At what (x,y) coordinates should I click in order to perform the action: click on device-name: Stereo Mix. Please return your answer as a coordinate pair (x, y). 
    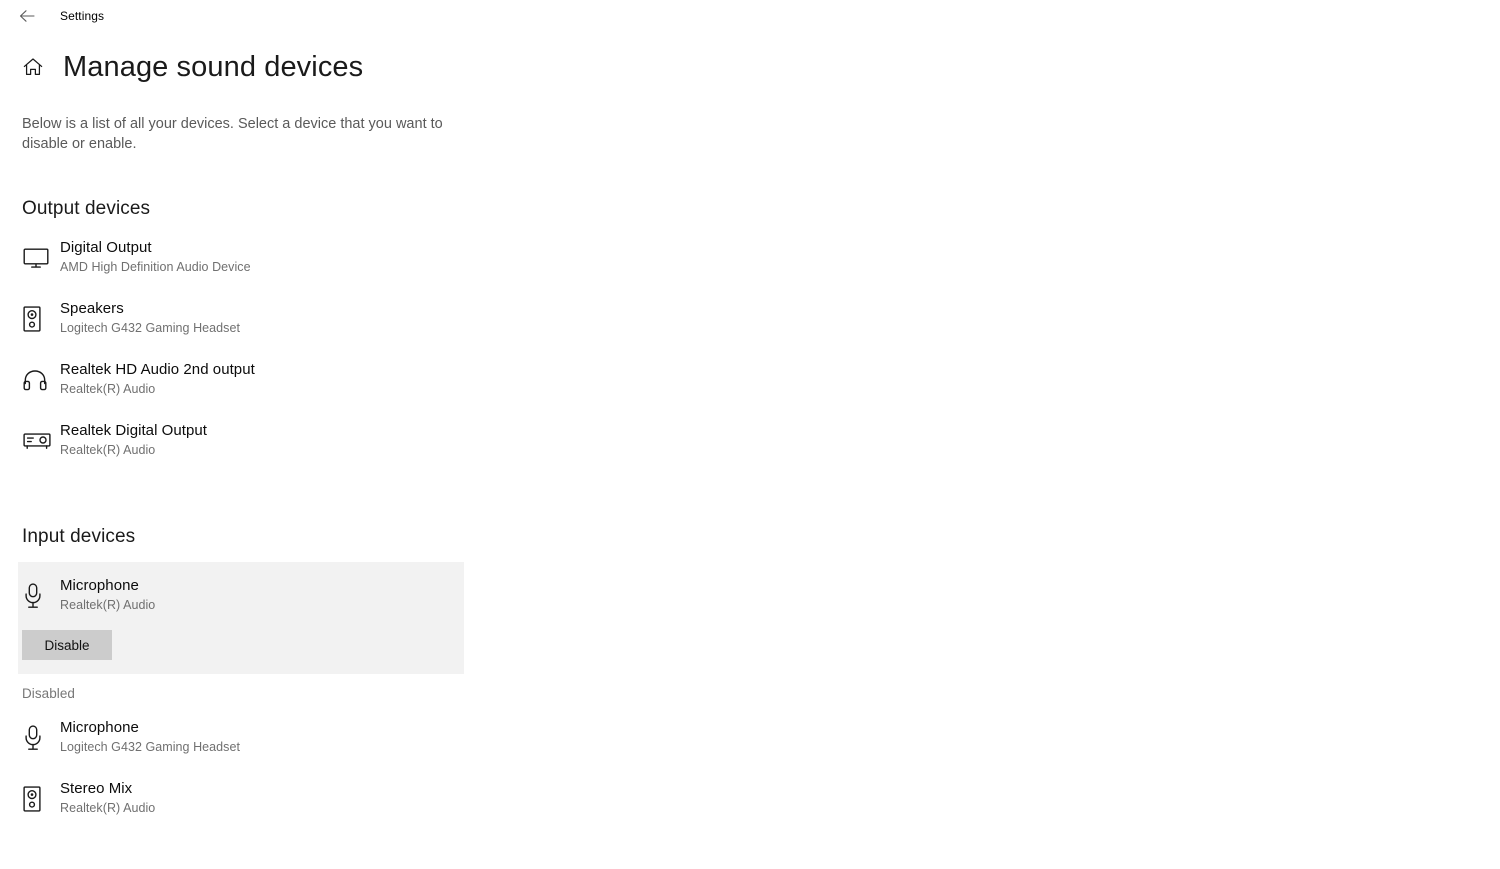
    Looking at the image, I should click on (96, 788).